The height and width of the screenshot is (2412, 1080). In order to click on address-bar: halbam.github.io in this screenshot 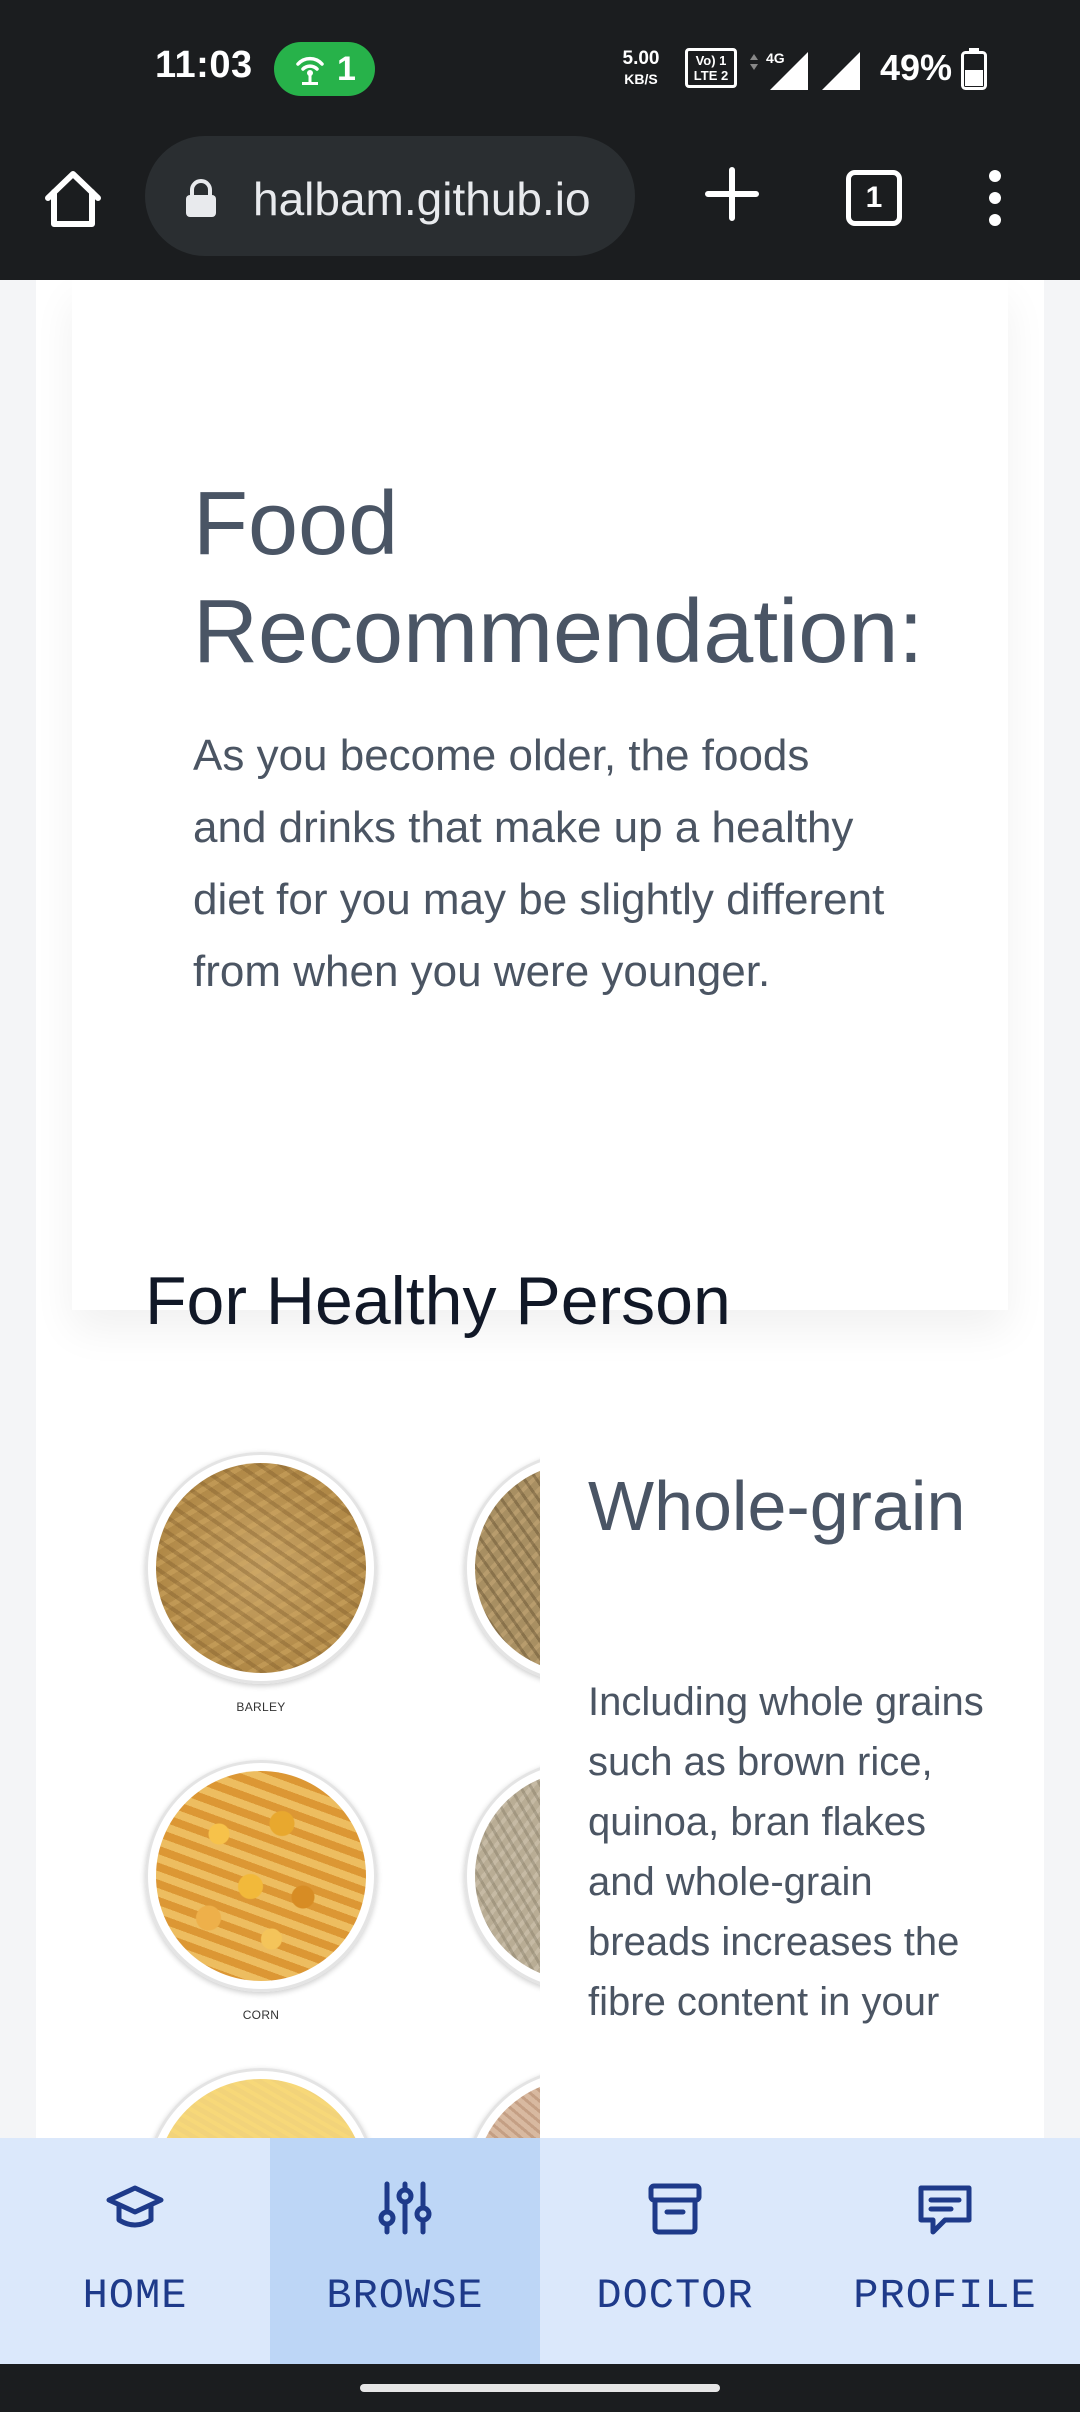, I will do `click(390, 196)`.